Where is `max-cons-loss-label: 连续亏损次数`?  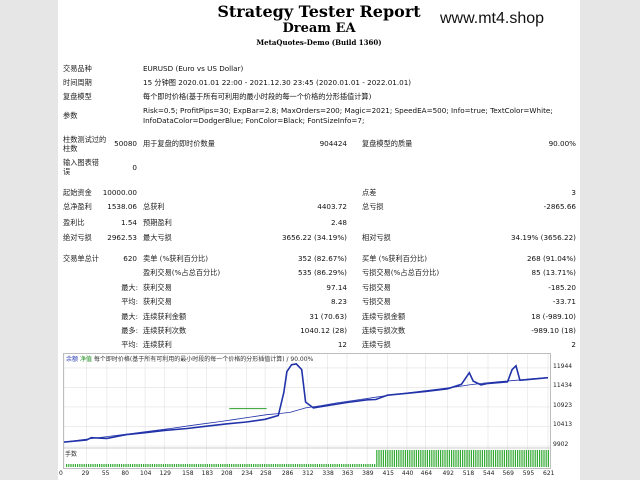
max-cons-loss-label: 连续亏损次数 is located at coordinates (384, 330).